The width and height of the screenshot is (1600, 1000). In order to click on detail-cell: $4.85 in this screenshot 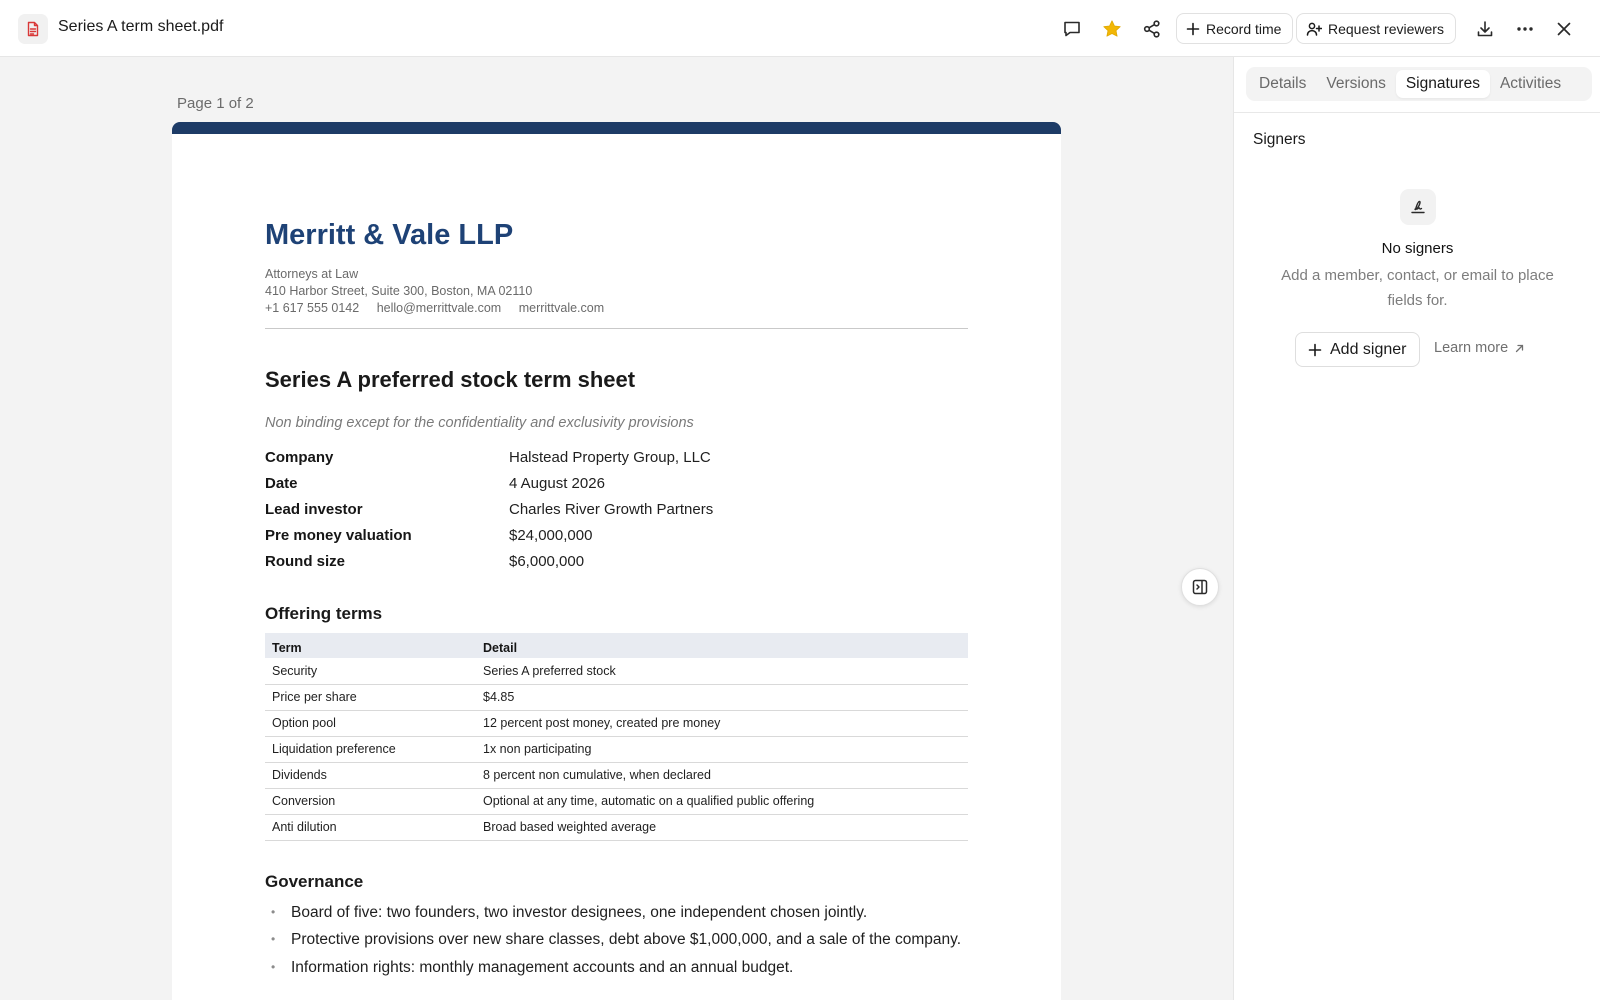, I will do `click(722, 697)`.